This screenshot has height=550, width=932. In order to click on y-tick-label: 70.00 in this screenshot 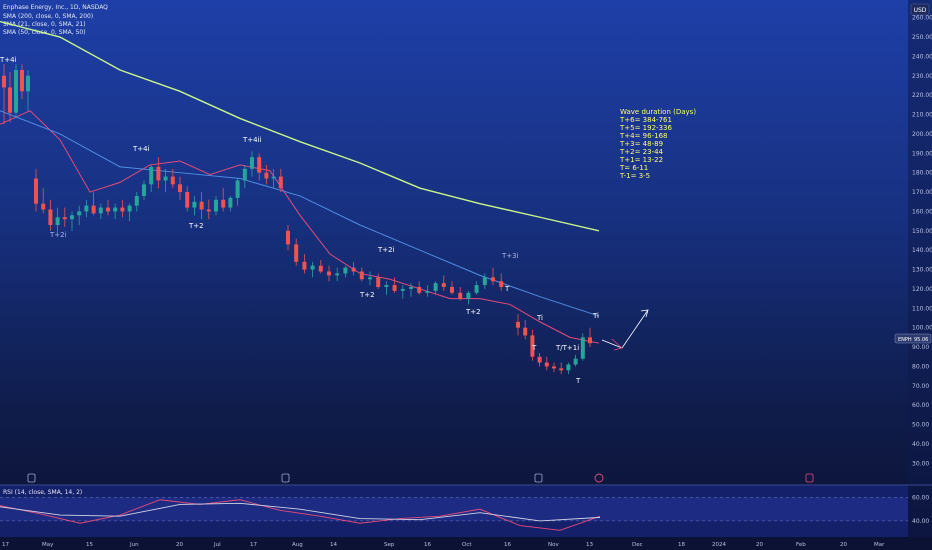, I will do `click(920, 386)`.